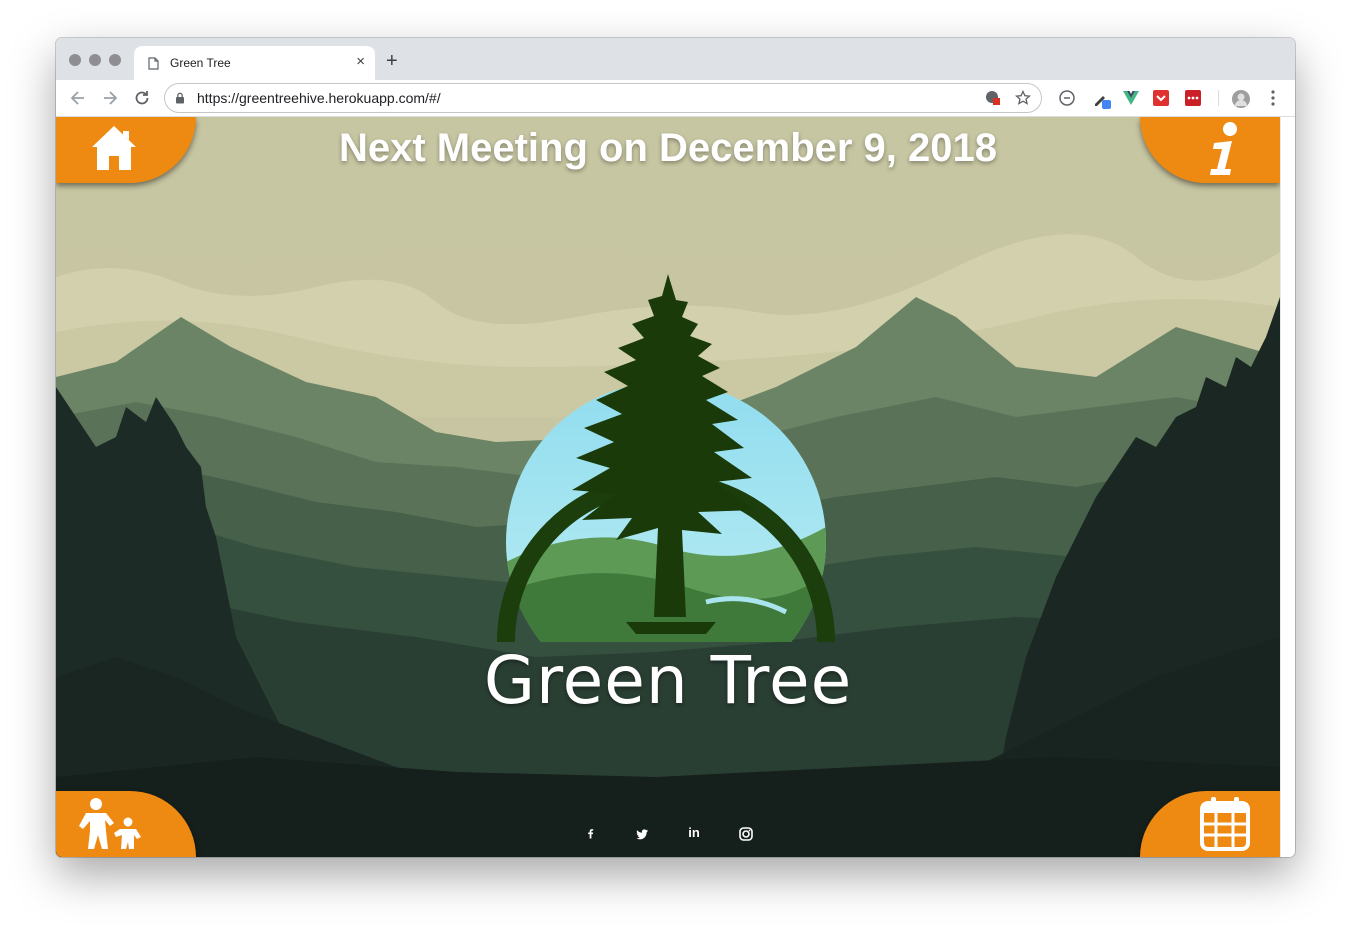 The image size is (1351, 931). What do you see at coordinates (1218, 98) in the screenshot?
I see `toolbar-divider` at bounding box center [1218, 98].